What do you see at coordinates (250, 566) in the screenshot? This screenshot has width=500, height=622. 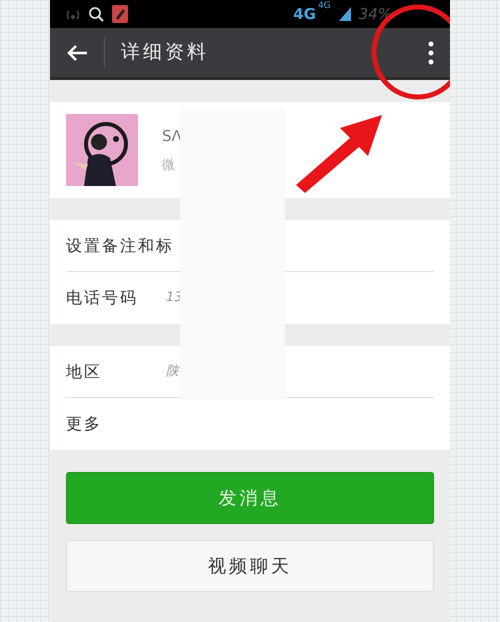 I see `video-chat-button: 视频聊天` at bounding box center [250, 566].